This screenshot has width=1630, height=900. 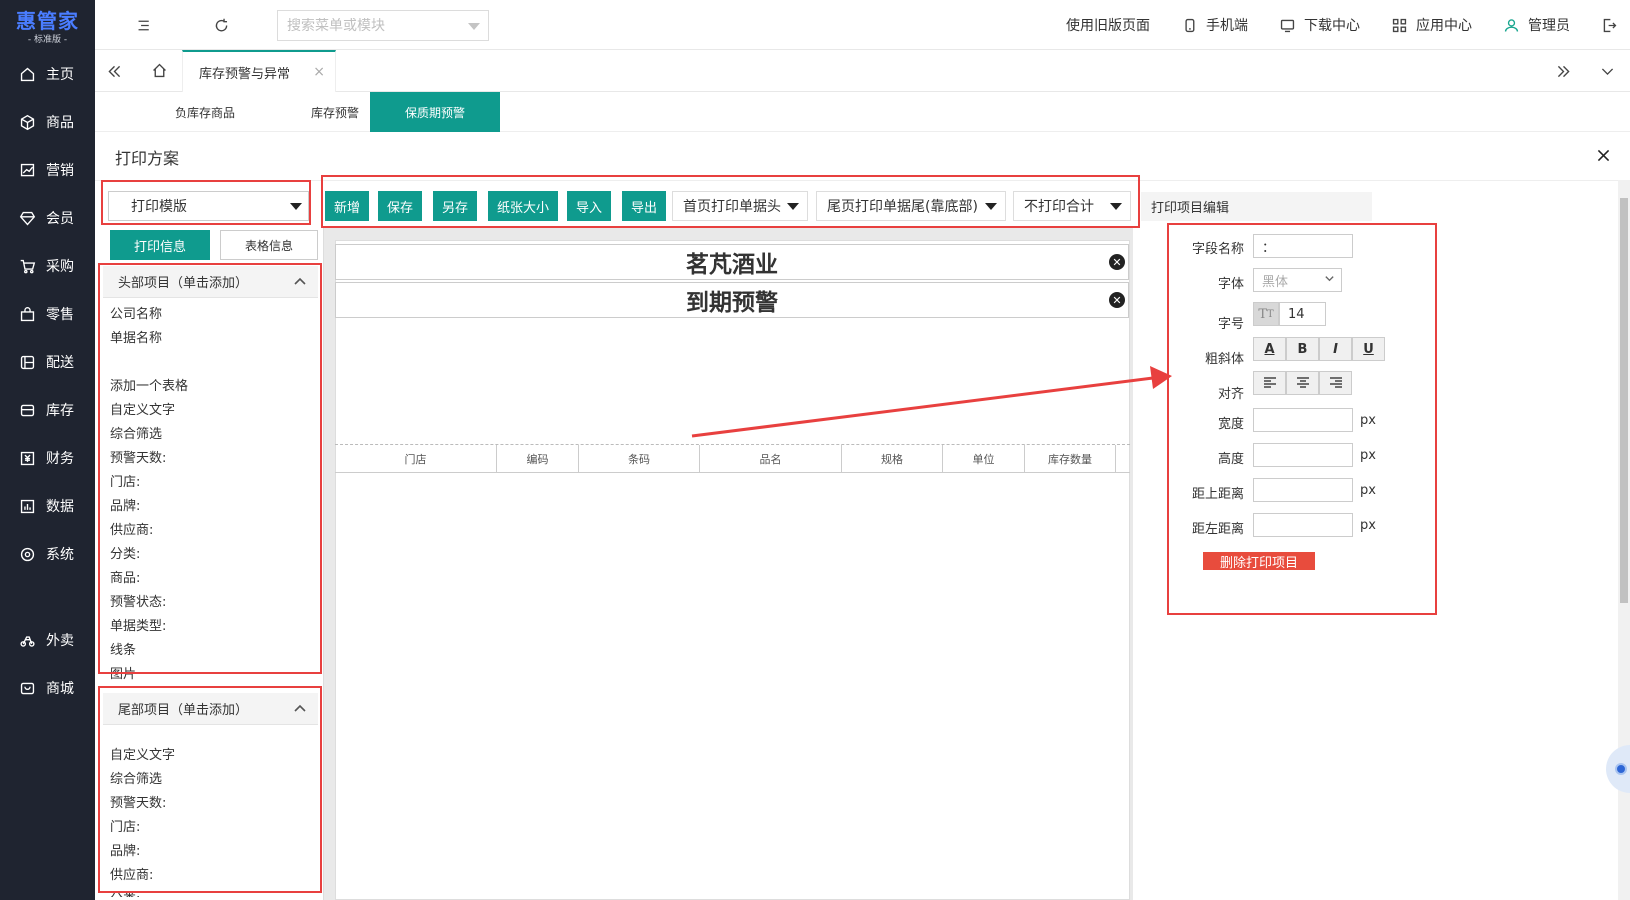 I want to click on sidebar-item-label: 营销, so click(x=60, y=171).